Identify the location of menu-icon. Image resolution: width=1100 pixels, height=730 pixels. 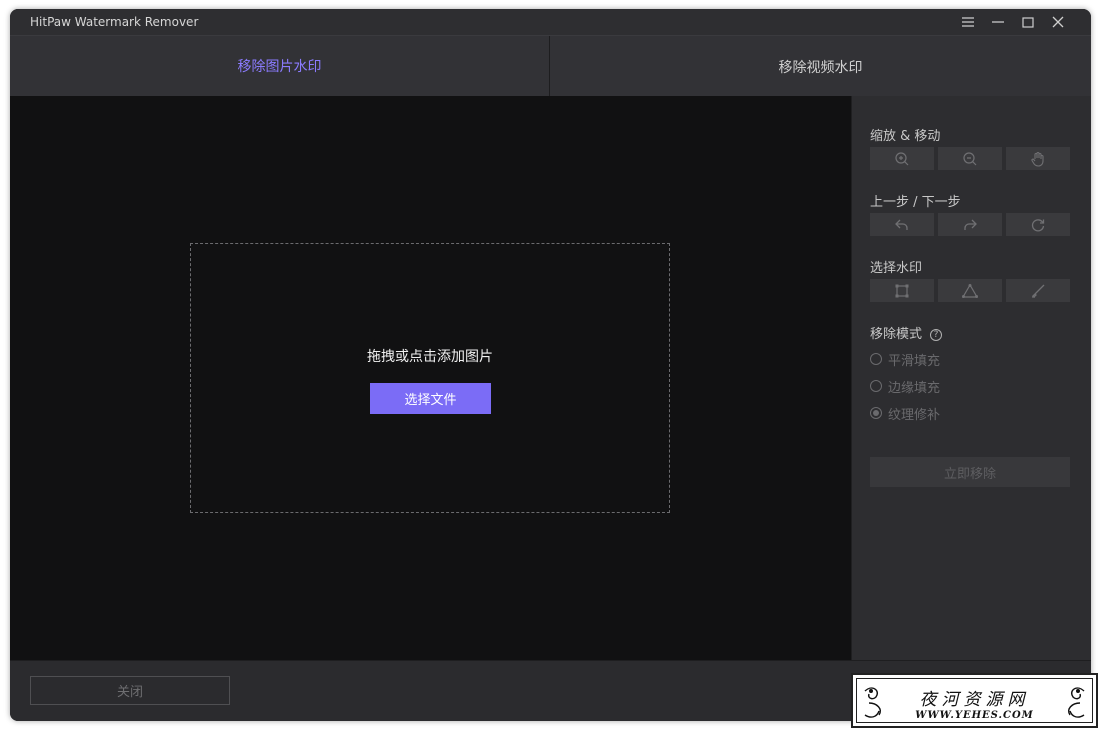
(968, 22).